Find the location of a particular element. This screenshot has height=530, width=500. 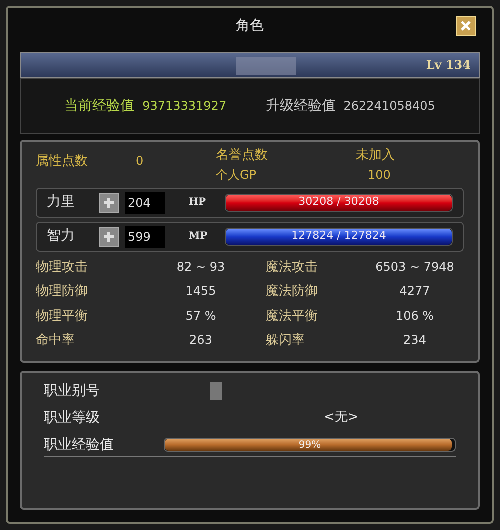

bar-label: MP is located at coordinates (199, 237).